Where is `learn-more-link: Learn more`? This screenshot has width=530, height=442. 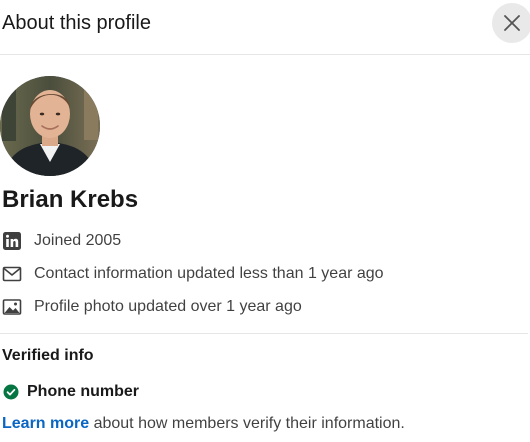 learn-more-link: Learn more is located at coordinates (45, 423).